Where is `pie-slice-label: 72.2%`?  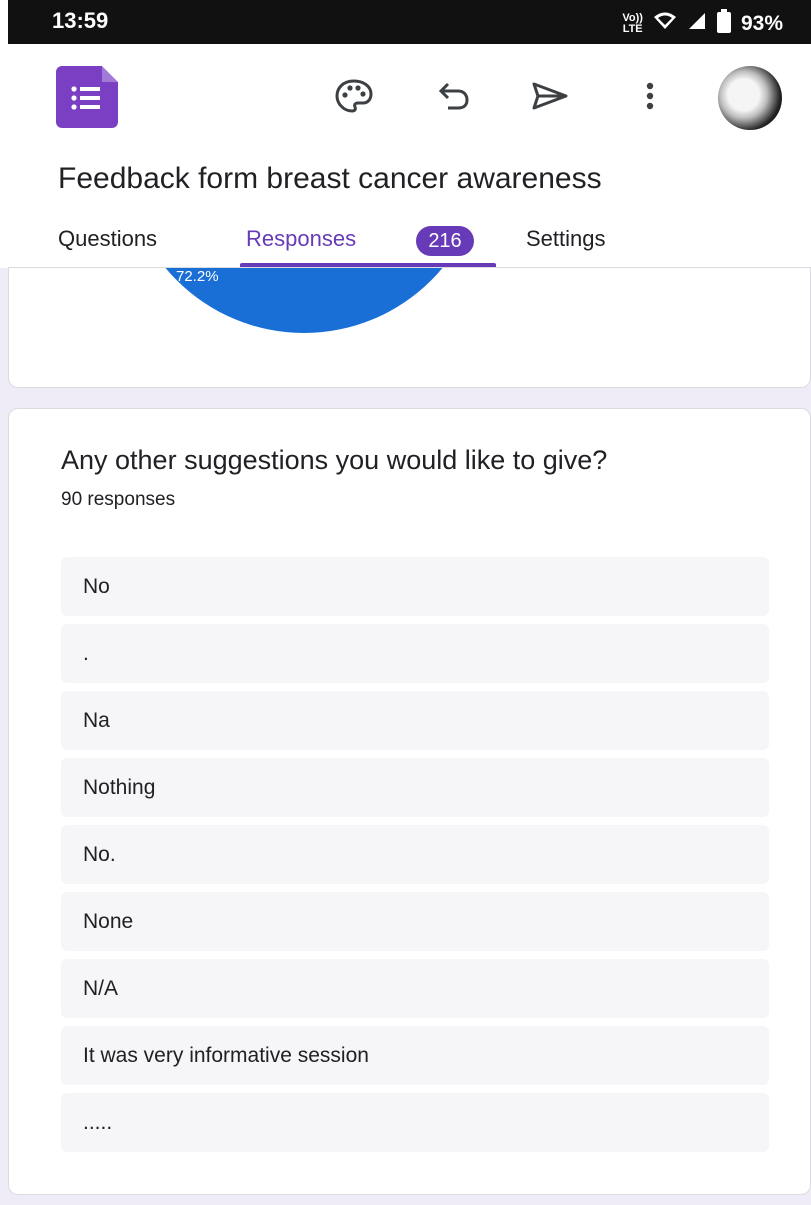
pie-slice-label: 72.2% is located at coordinates (197, 276).